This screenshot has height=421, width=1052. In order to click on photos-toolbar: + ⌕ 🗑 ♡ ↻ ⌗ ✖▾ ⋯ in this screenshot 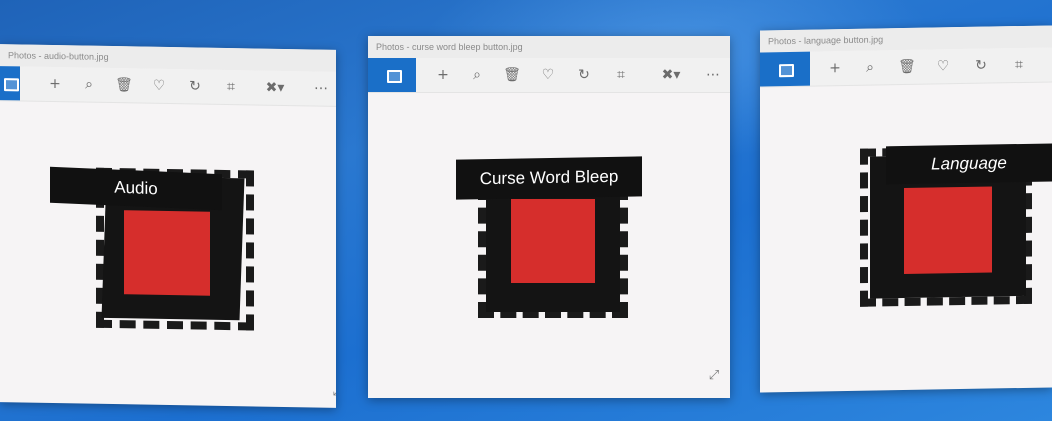, I will do `click(549, 75)`.